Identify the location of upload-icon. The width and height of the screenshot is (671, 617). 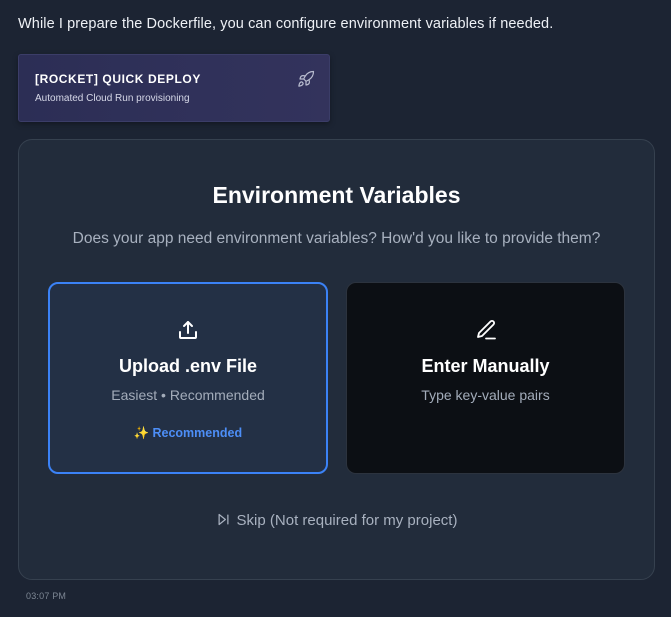
(188, 330).